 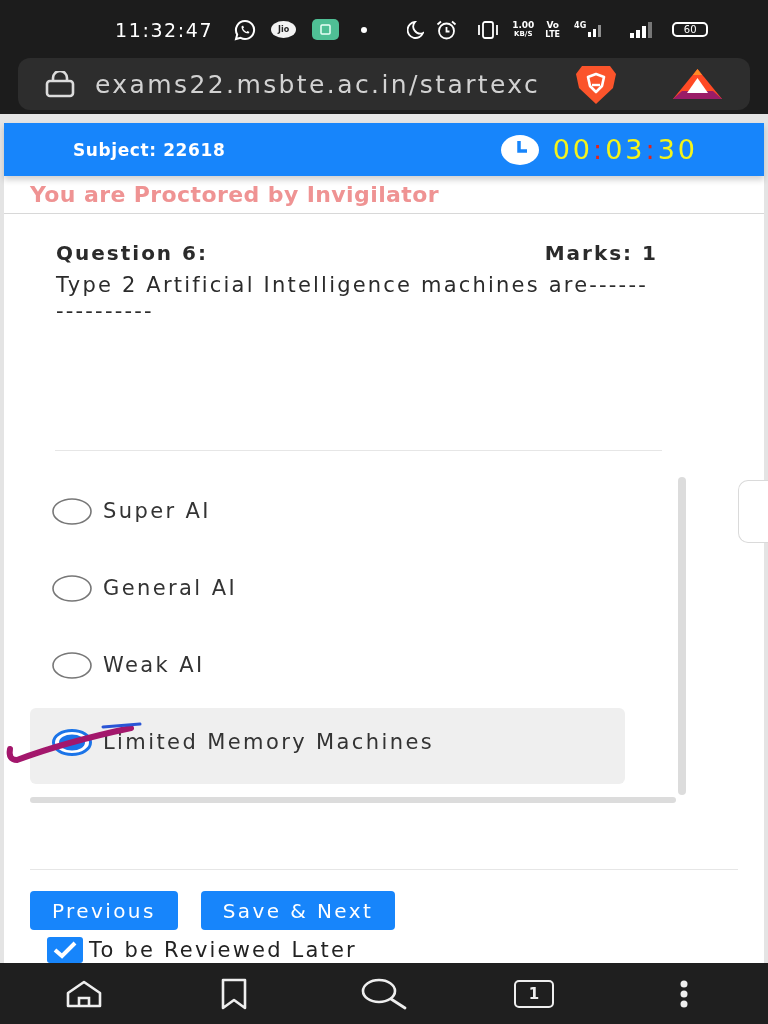 What do you see at coordinates (132, 253) in the screenshot?
I see `question-number: Question 6:` at bounding box center [132, 253].